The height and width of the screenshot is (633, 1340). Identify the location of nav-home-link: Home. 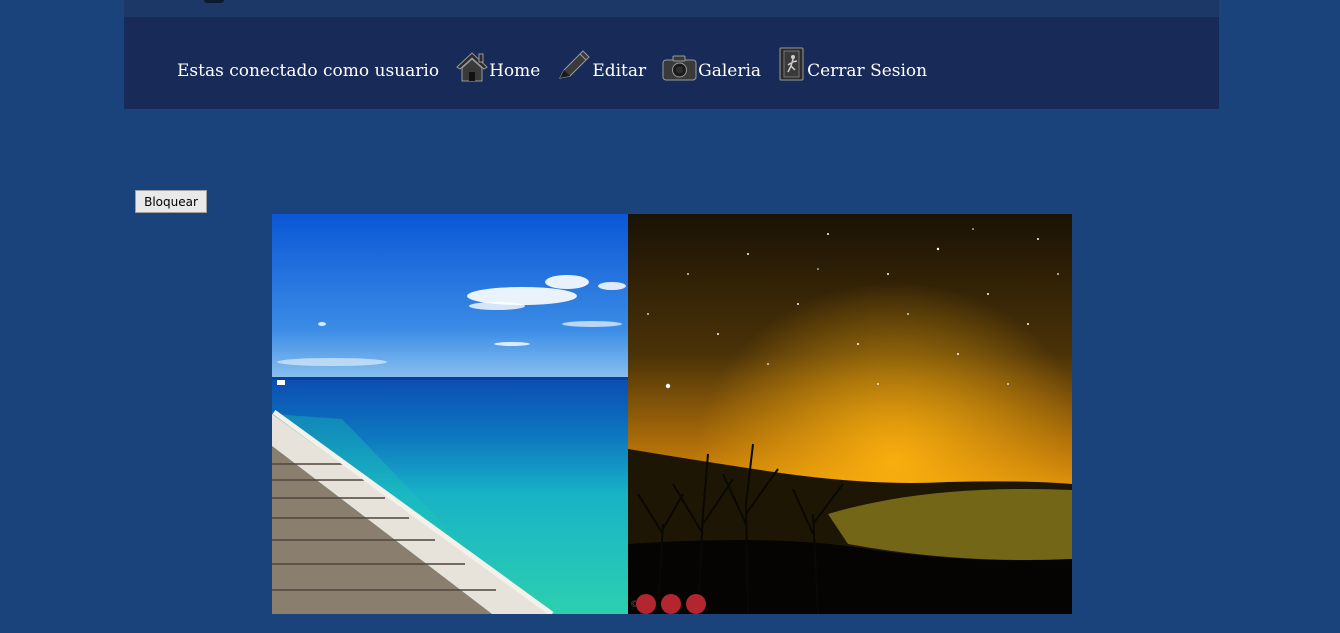
(497, 68).